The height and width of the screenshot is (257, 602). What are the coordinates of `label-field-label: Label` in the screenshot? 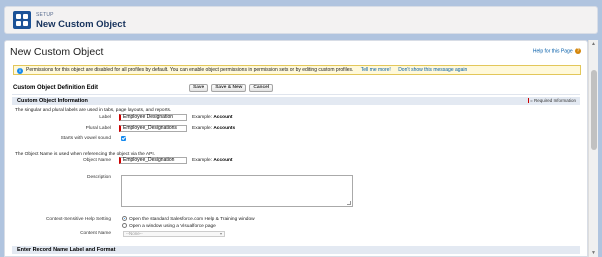 It's located at (105, 117).